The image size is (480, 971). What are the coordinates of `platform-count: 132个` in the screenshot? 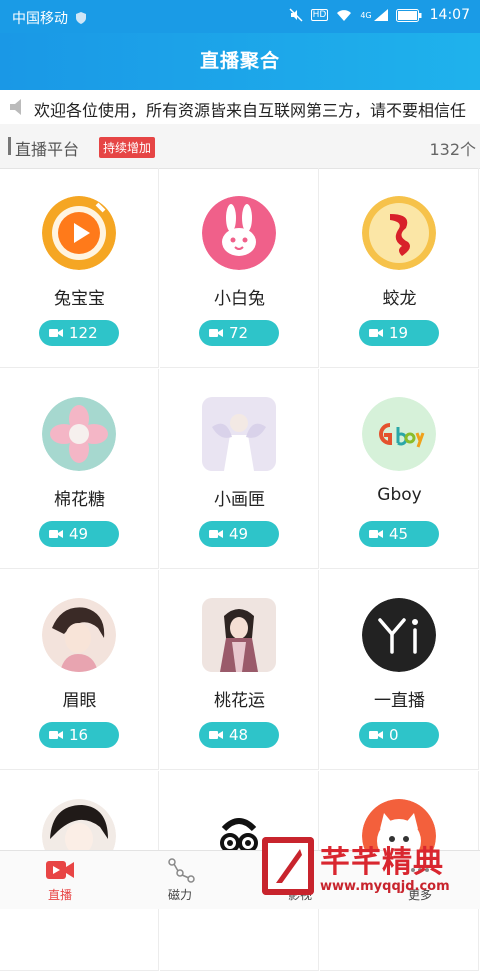 It's located at (452, 149).